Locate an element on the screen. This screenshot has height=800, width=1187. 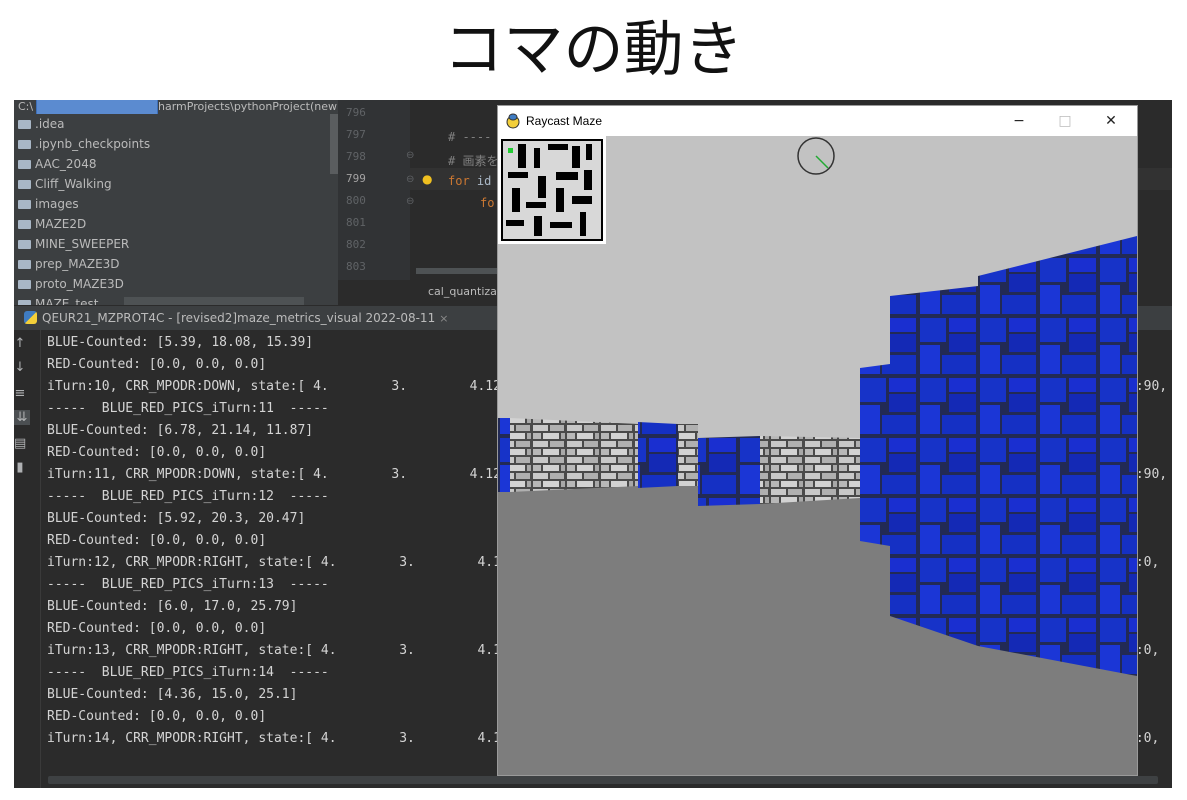
scroll-up-icon: ↑ is located at coordinates (20, 343).